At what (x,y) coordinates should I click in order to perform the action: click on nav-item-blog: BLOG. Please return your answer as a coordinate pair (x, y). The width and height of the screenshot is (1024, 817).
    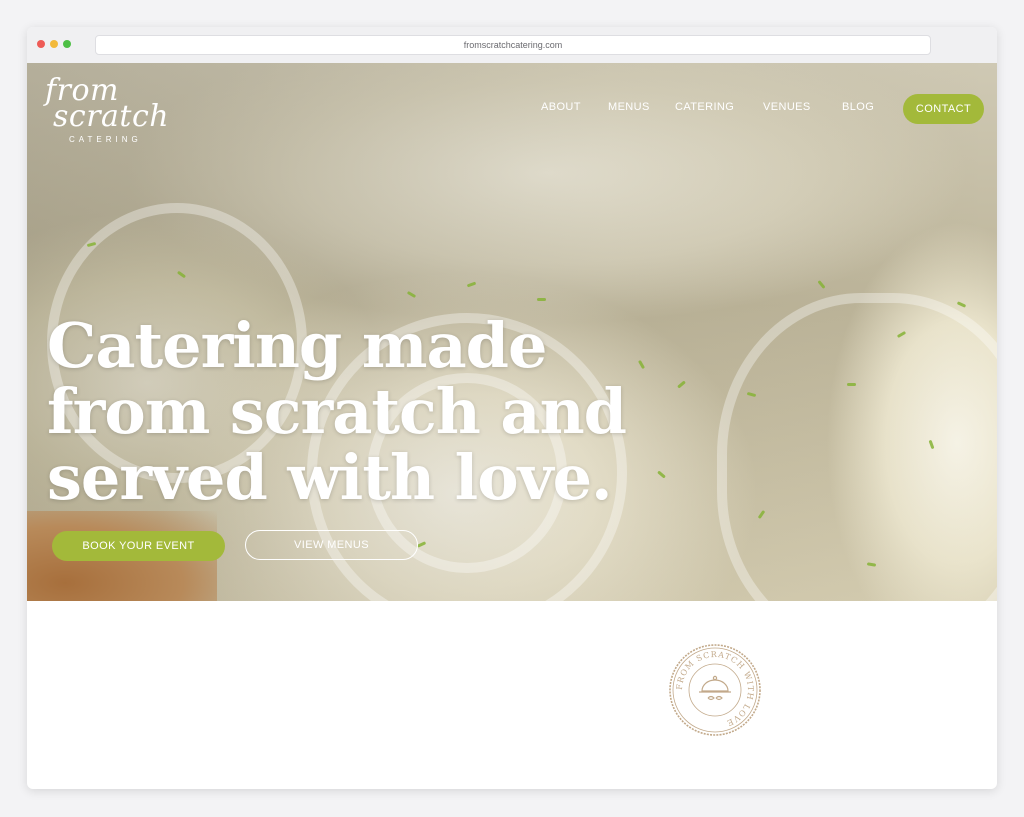
    Looking at the image, I should click on (858, 107).